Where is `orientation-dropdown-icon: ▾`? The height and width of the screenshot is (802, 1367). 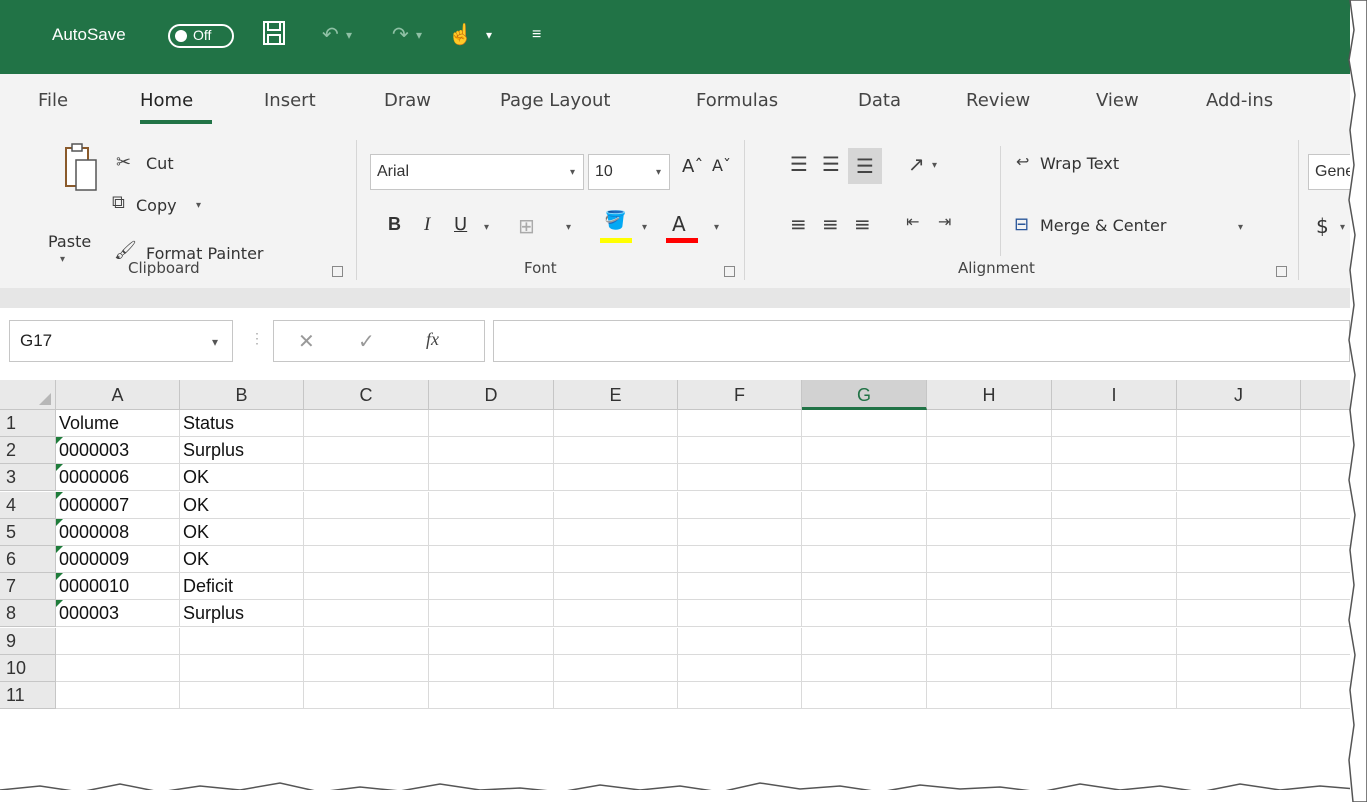 orientation-dropdown-icon: ▾ is located at coordinates (934, 165).